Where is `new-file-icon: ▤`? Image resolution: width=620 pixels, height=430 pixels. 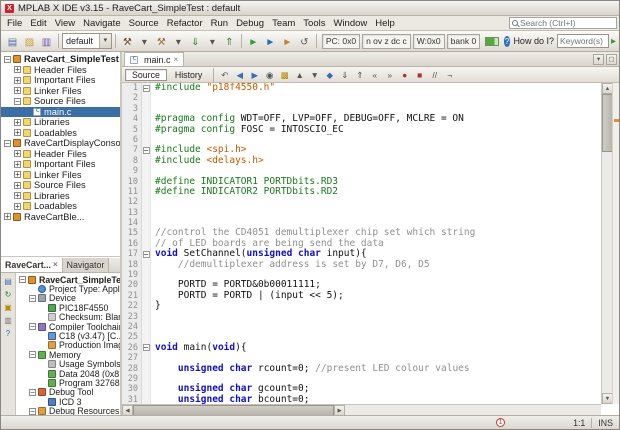
new-file-icon: ▤ is located at coordinates (12, 41).